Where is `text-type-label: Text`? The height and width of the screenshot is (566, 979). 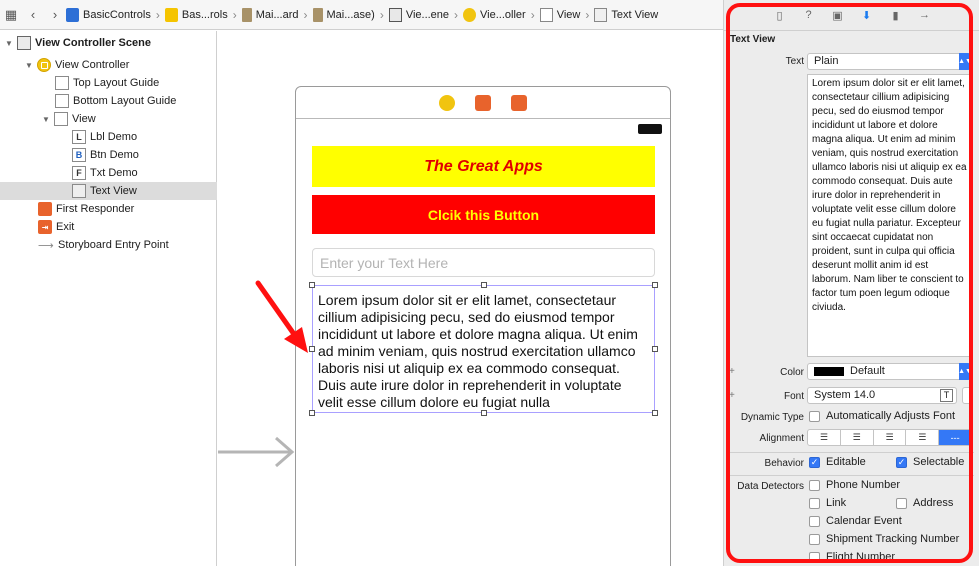
text-type-label: Text is located at coordinates (794, 61).